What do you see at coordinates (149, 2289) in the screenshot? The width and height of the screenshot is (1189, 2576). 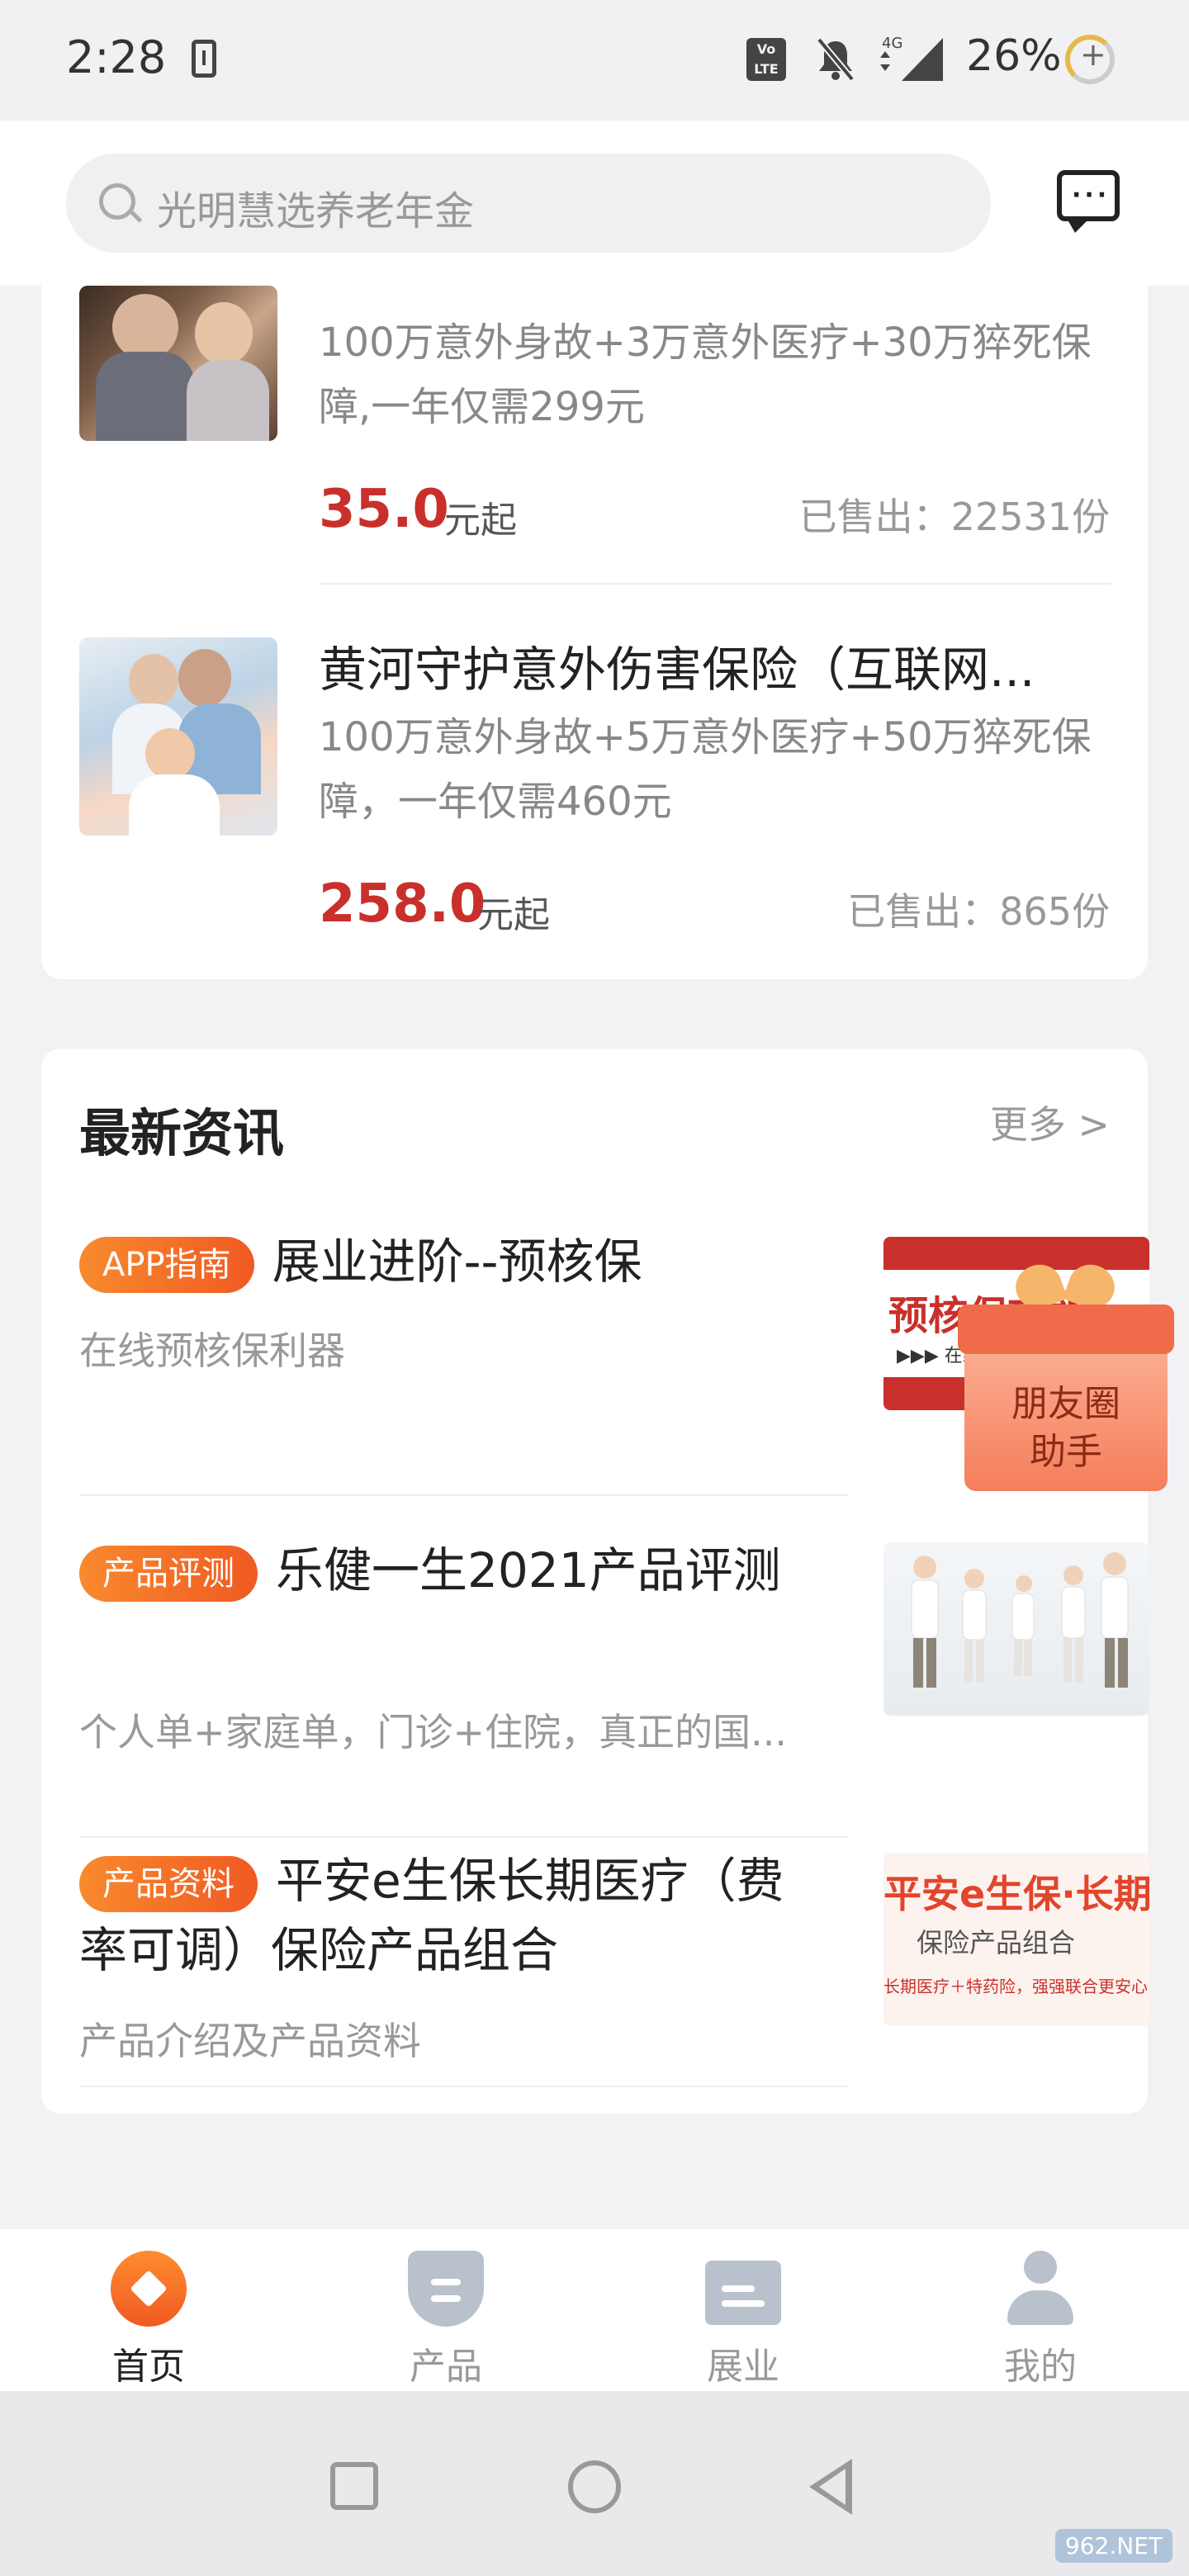 I see `home-icon` at bounding box center [149, 2289].